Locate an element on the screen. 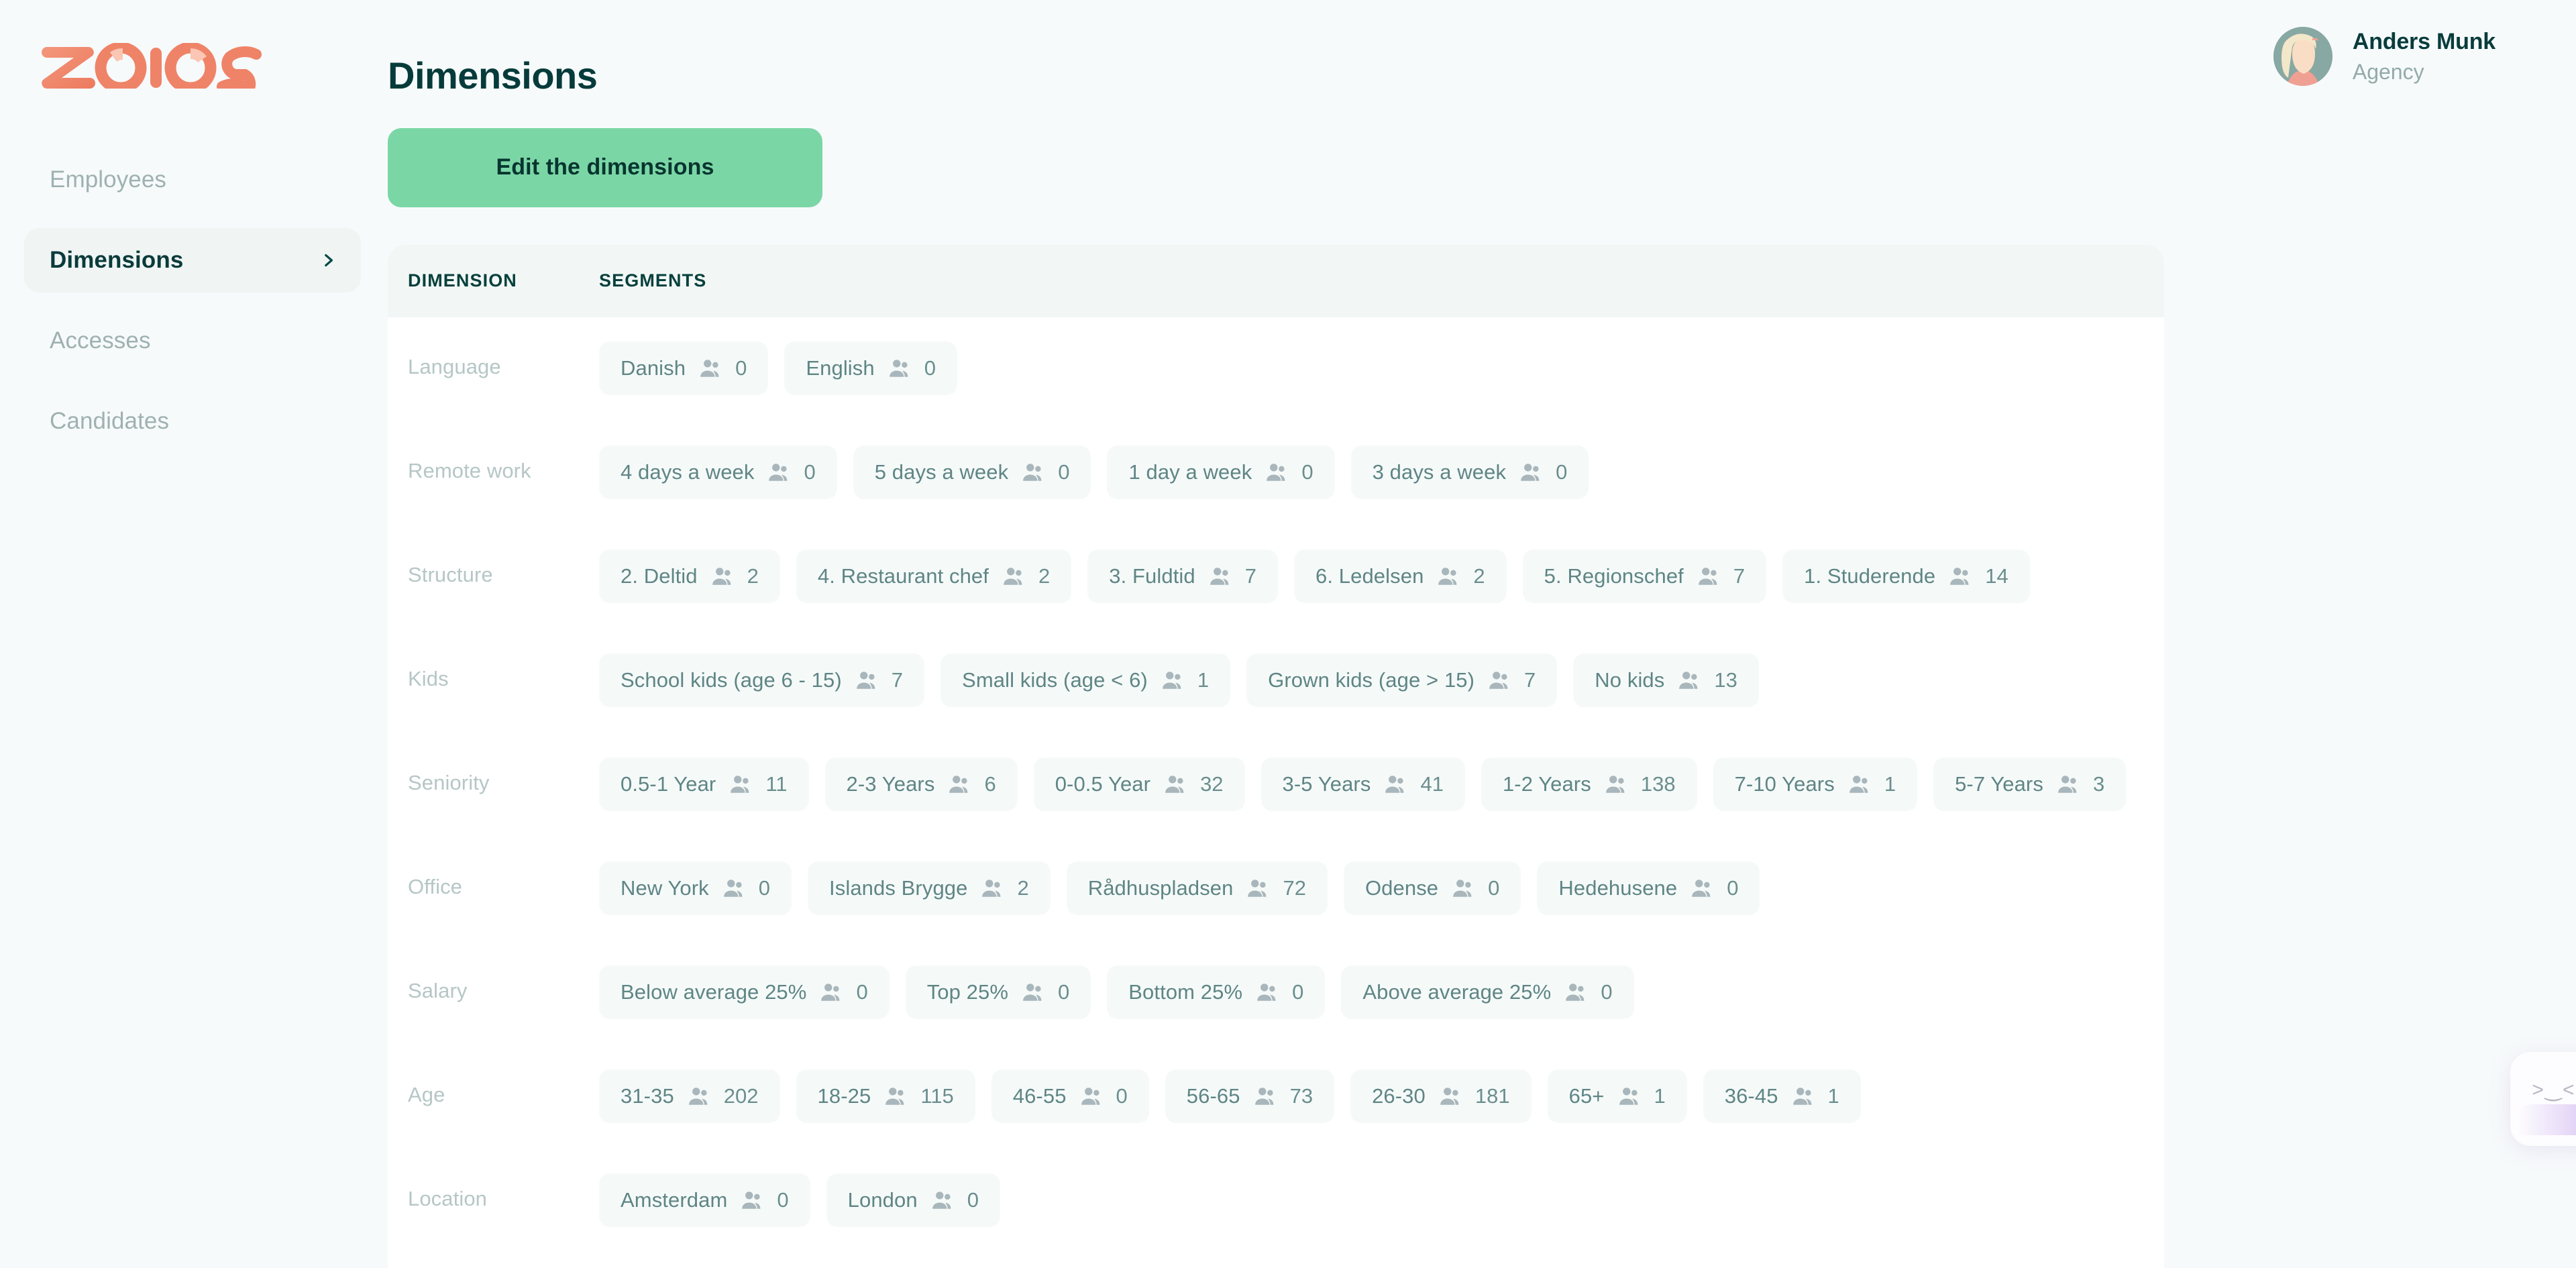 Image resolution: width=2576 pixels, height=1268 pixels. sidebar-item-accesses: Accesses is located at coordinates (192, 341).